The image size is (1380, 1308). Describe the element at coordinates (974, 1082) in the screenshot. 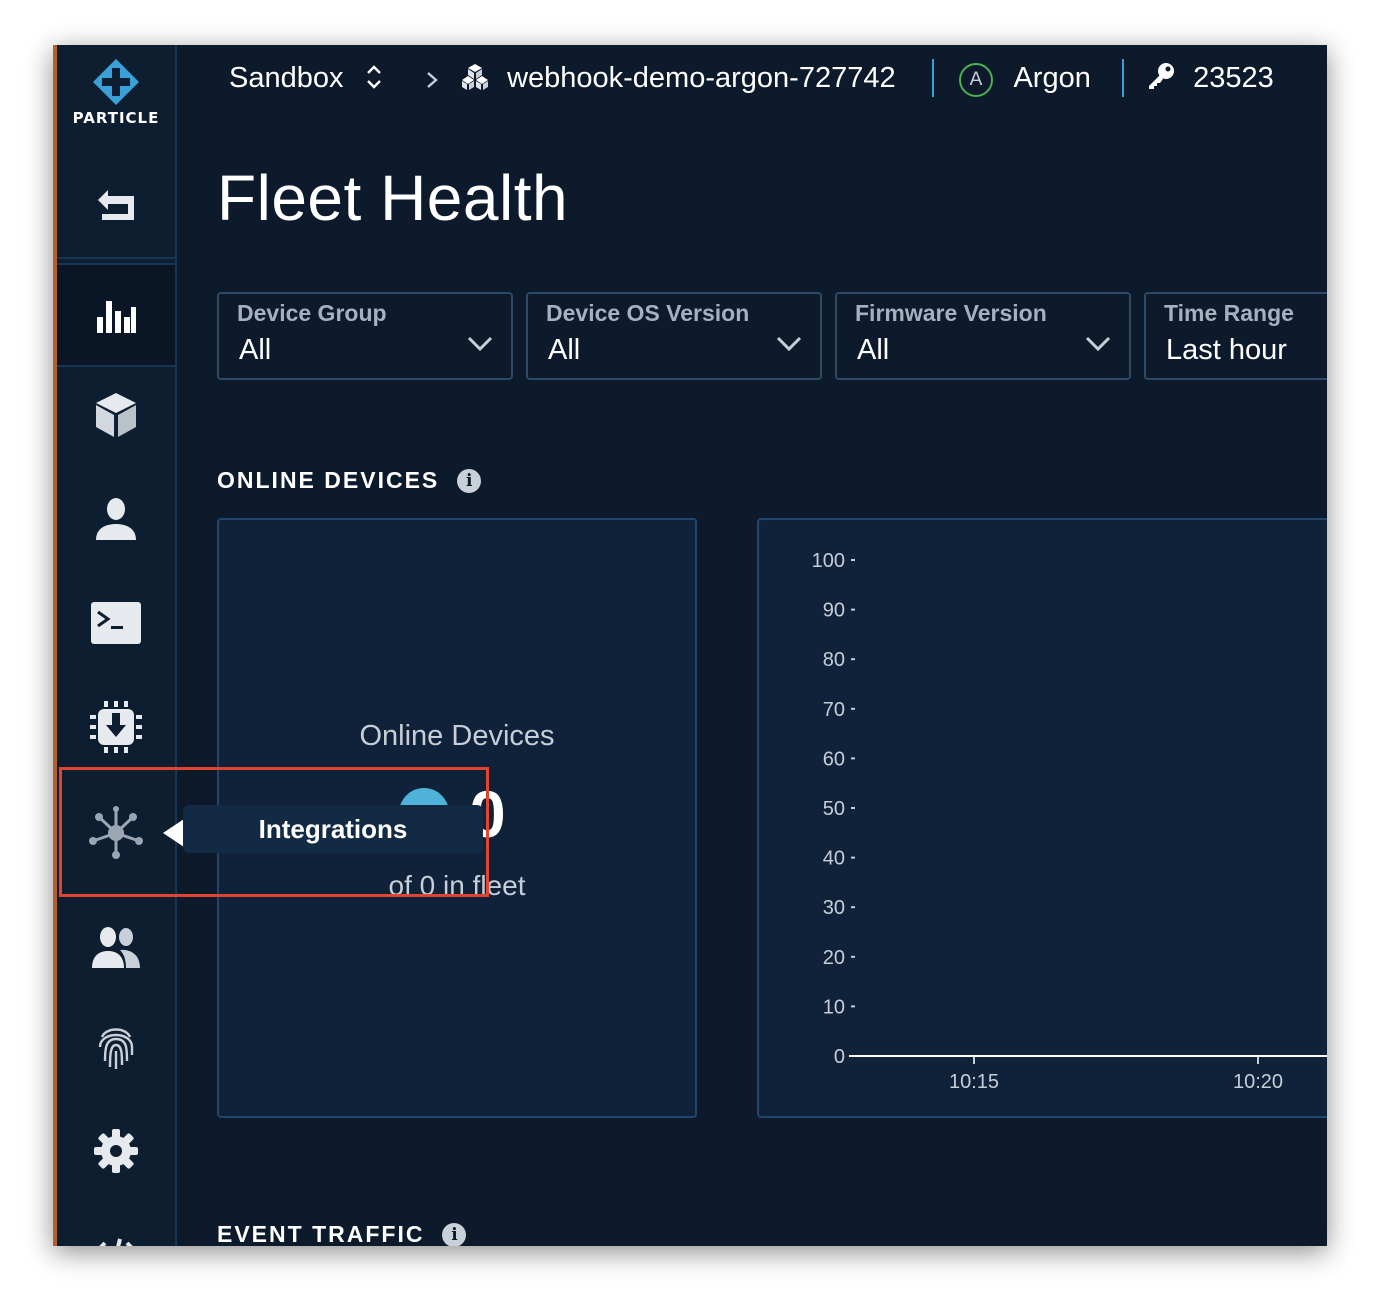

I see `x-tick-label: 10:15` at that location.